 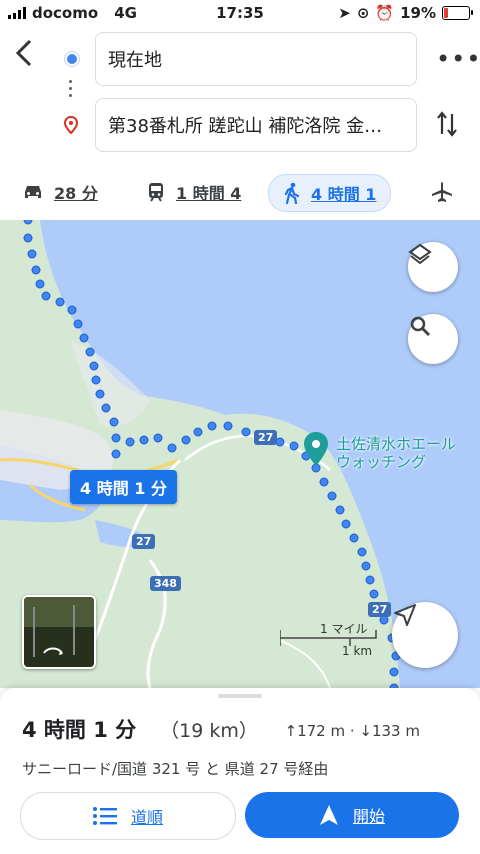 I want to click on elevation-info: ↑172 m · ↓133 m, so click(x=352, y=731).